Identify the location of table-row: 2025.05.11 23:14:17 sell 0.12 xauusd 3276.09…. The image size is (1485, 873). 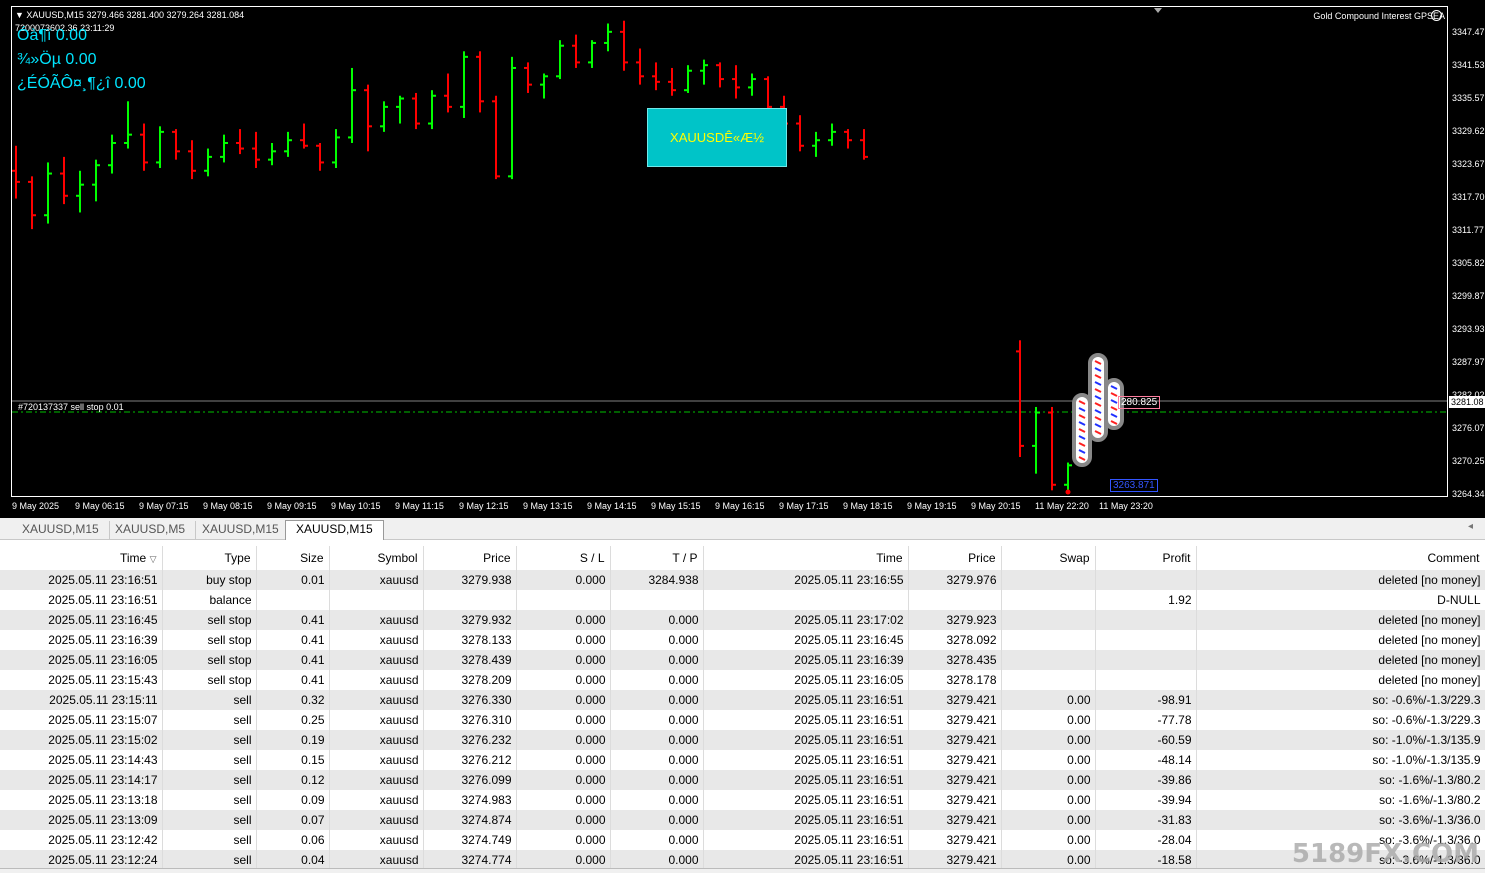
(742, 780).